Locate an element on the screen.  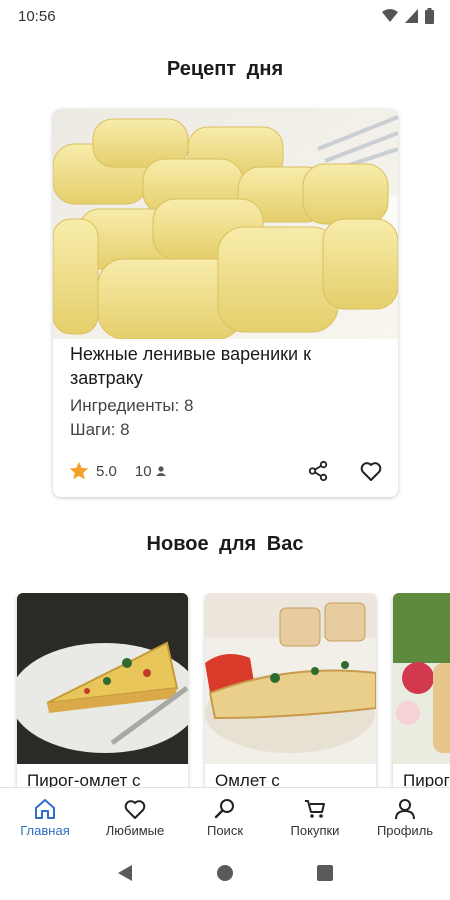
new-for-you-title: Новое для Вас is located at coordinates (225, 544).